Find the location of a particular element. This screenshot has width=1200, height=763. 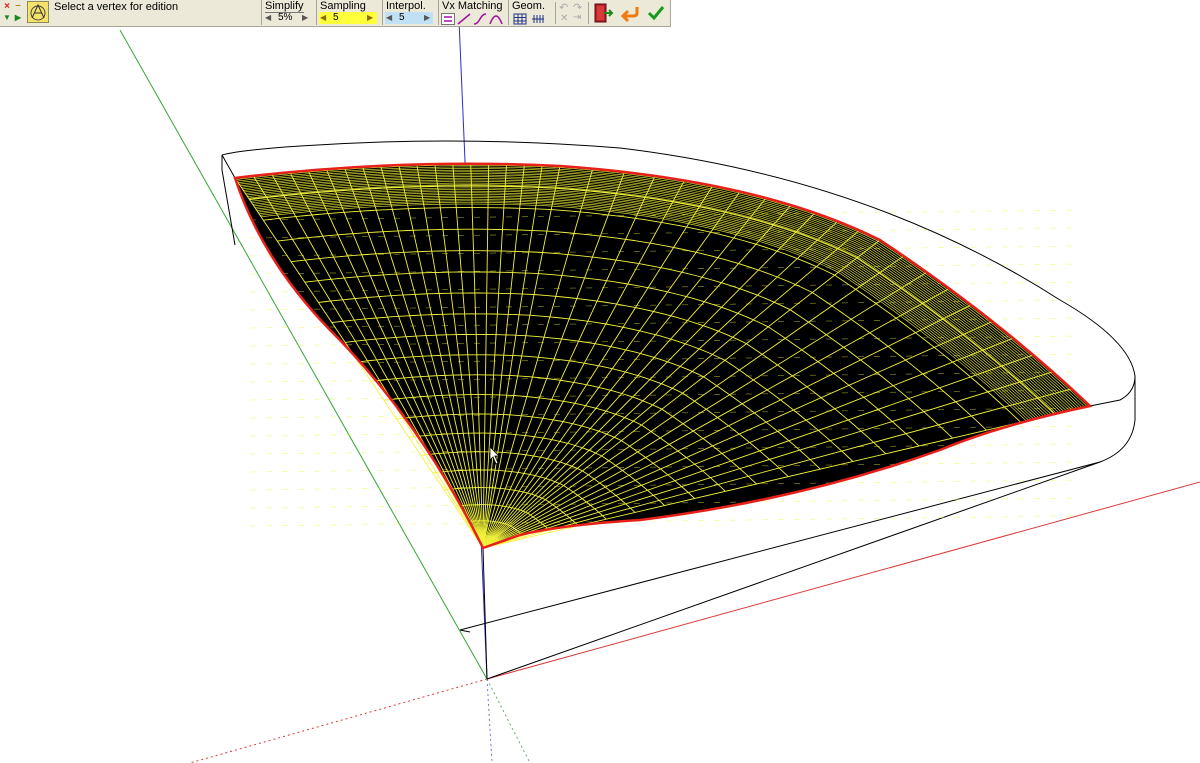

equal-lines-icon is located at coordinates (448, 19).